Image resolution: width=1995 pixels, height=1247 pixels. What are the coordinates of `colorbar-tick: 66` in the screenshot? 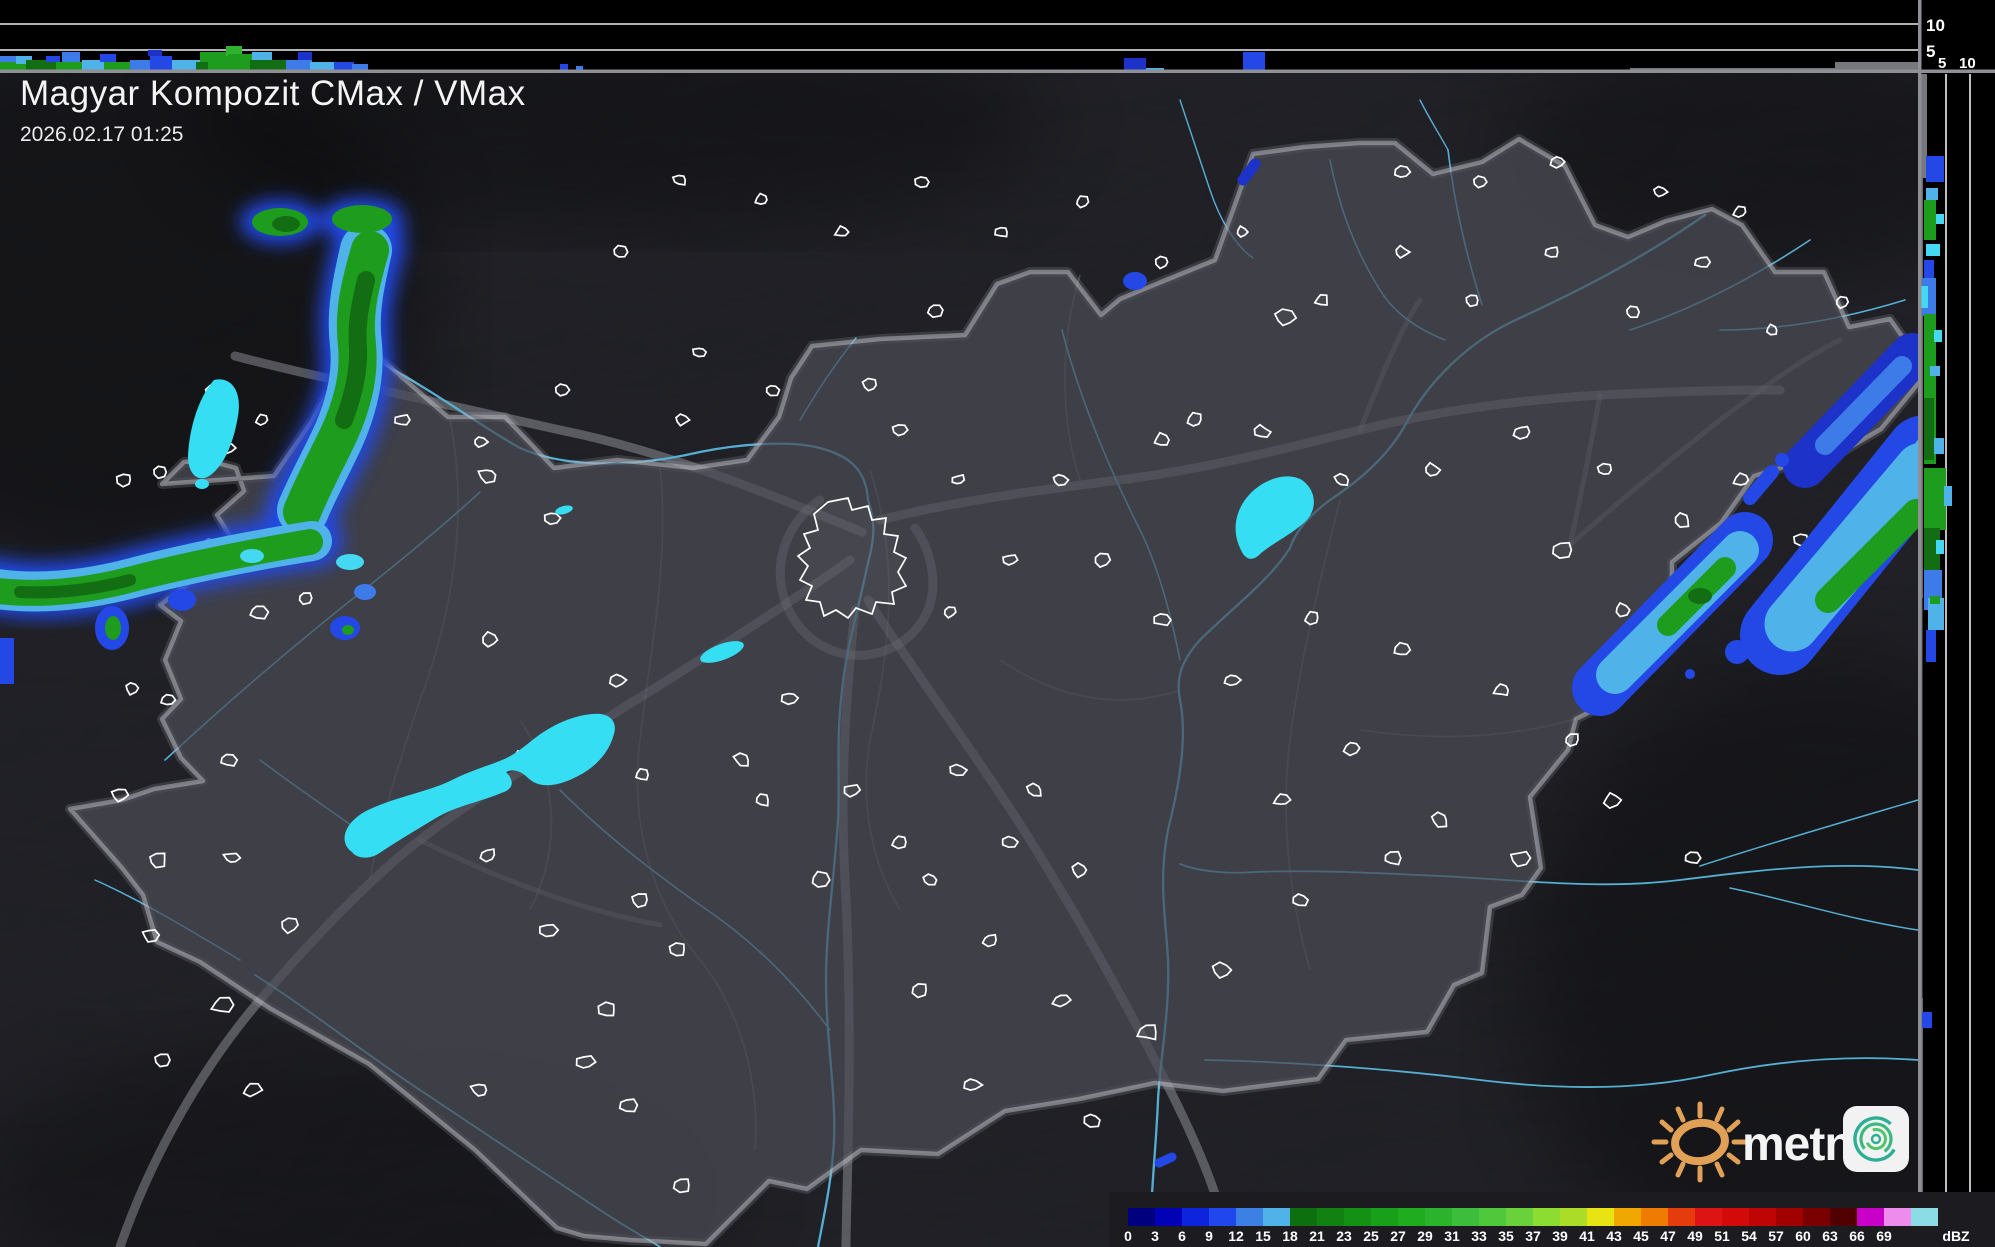 It's located at (1857, 1236).